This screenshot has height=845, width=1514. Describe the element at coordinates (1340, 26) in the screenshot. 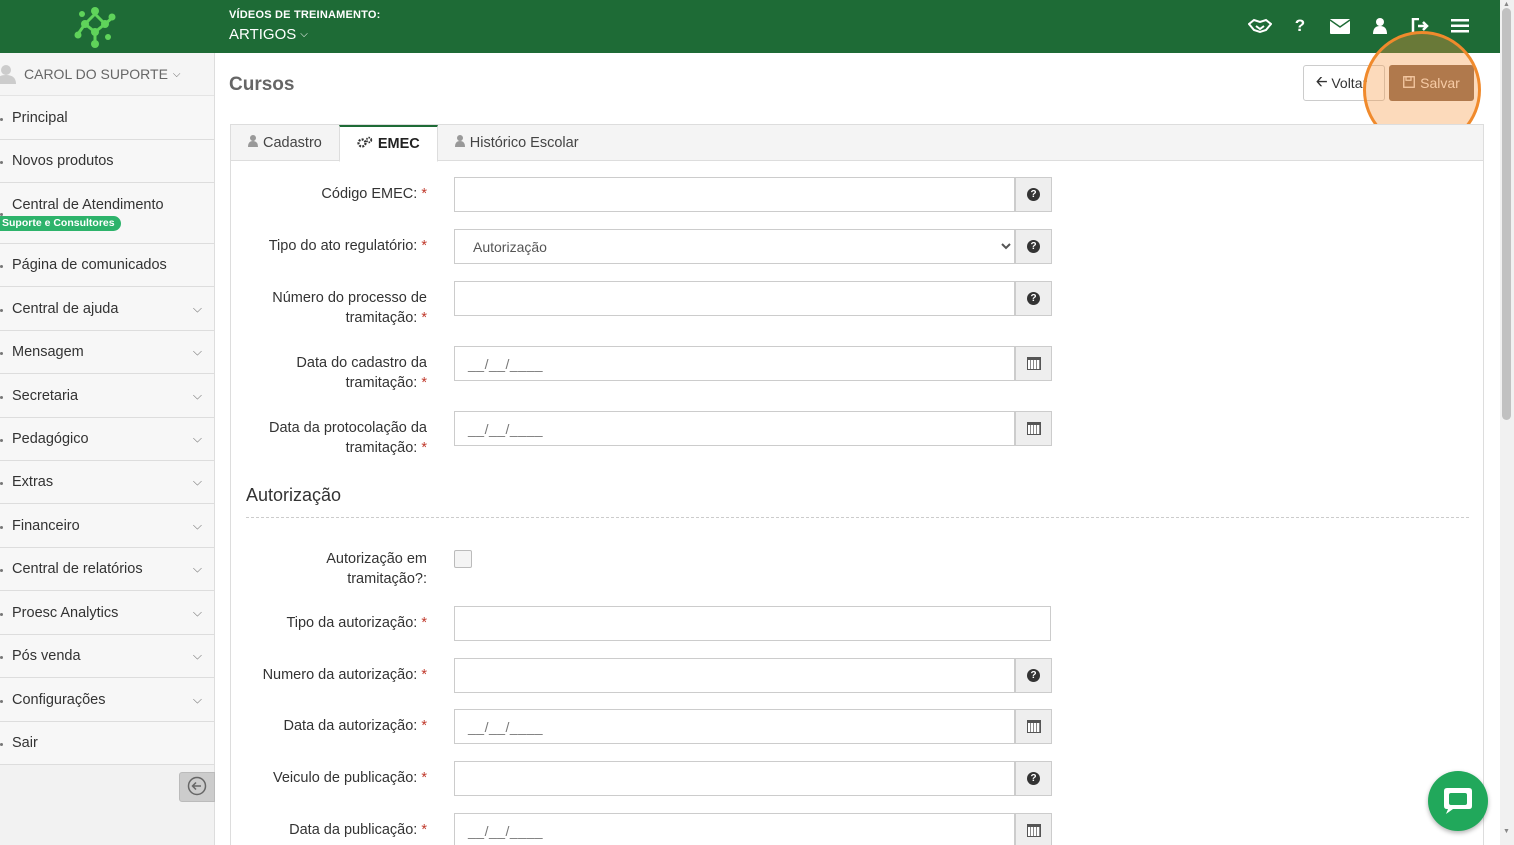

I see `envelope-icon` at that location.